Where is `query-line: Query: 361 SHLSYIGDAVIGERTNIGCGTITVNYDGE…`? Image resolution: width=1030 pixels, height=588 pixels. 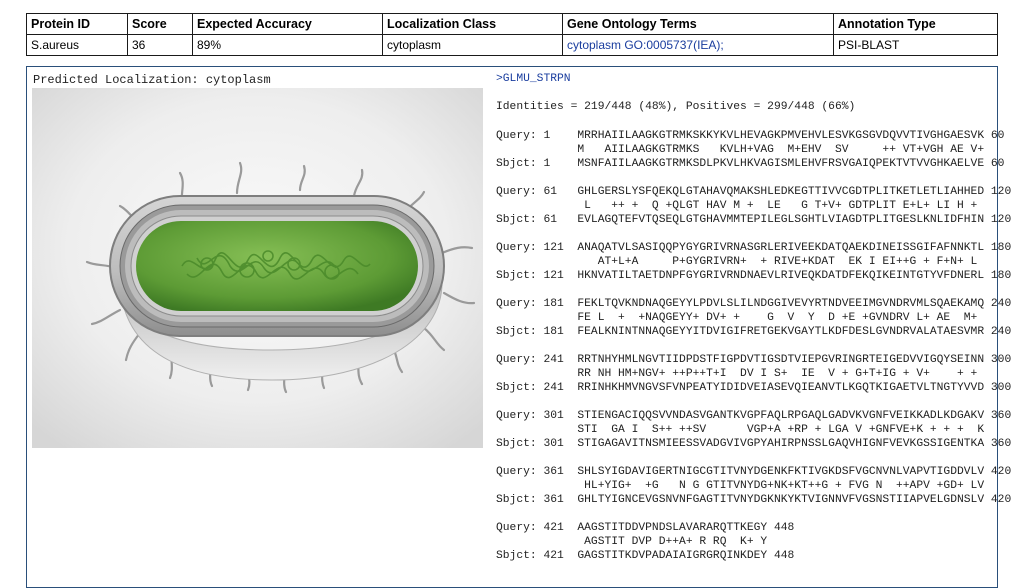
query-line: Query: 361 SHLSYIGDAVIGERTNIGCGTITVNYDGE… is located at coordinates (754, 472).